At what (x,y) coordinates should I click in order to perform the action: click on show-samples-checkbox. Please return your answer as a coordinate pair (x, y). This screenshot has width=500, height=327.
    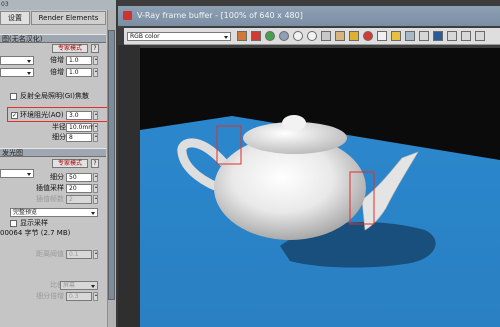
    Looking at the image, I should click on (13, 223).